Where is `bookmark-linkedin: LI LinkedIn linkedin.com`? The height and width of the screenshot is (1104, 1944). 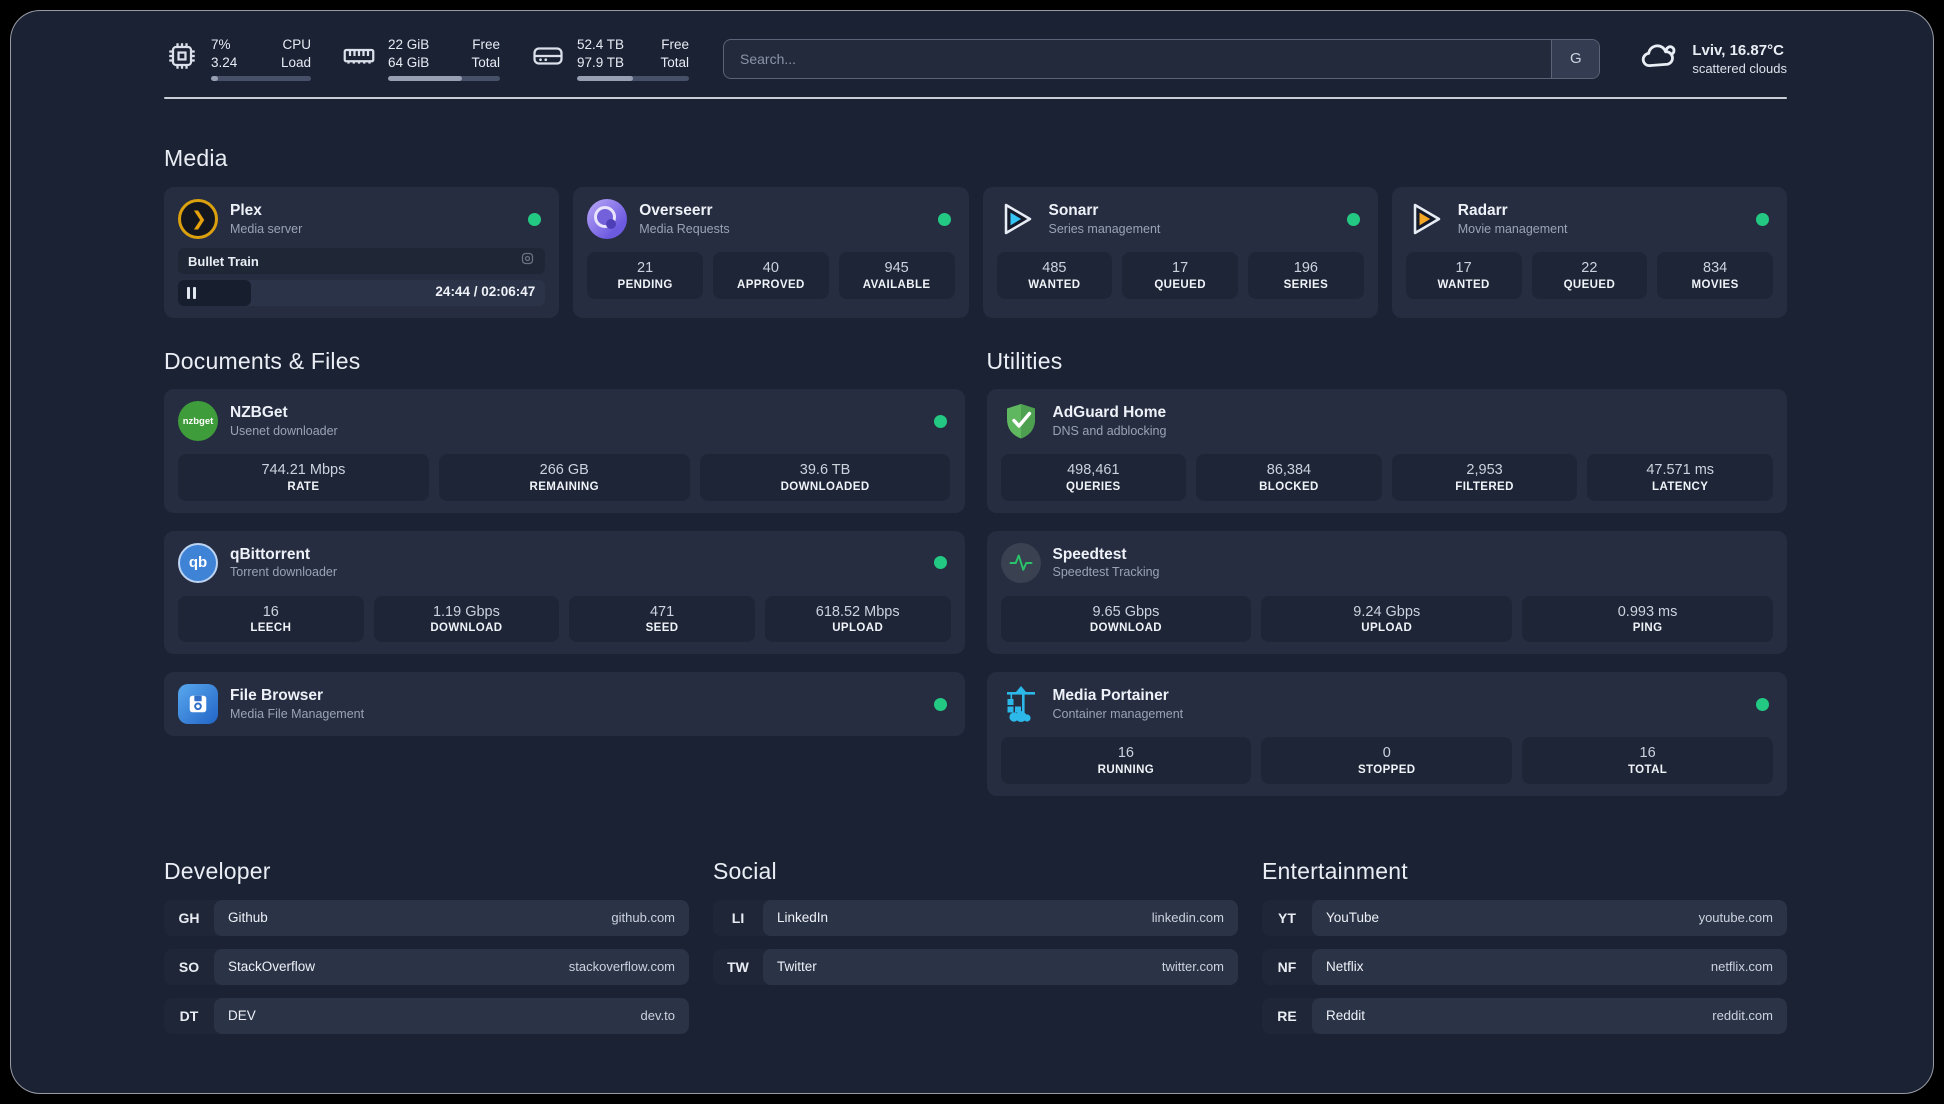 bookmark-linkedin: LI LinkedIn linkedin.com is located at coordinates (975, 917).